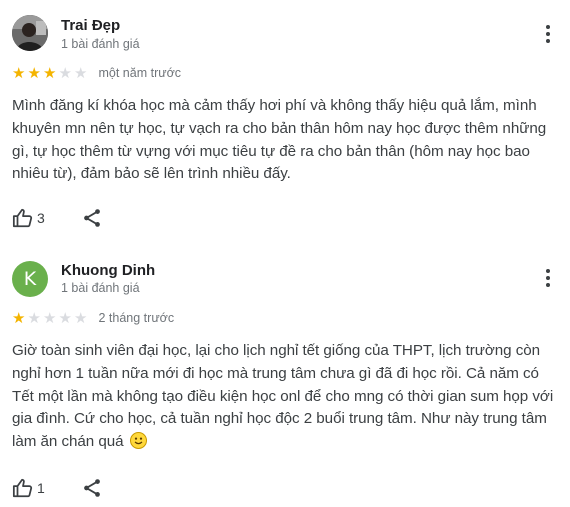 Image resolution: width=570 pixels, height=507 pixels. I want to click on reviewer-name: Khuong Dinh, so click(108, 270).